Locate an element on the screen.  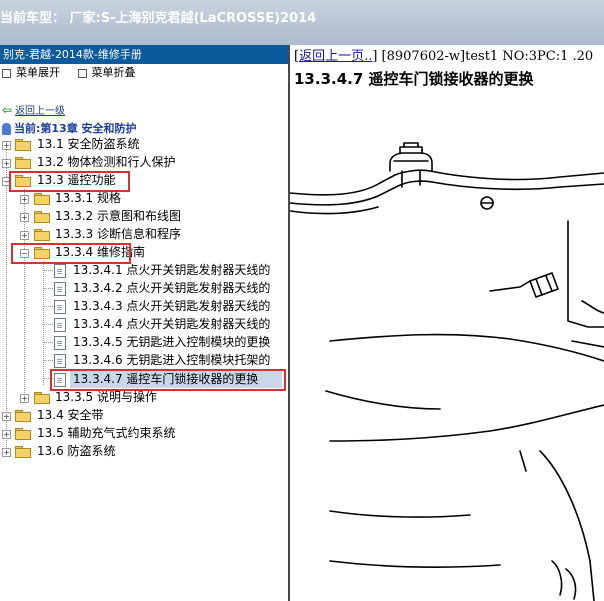
expand-menu-button: 菜单展开 is located at coordinates (31, 72).